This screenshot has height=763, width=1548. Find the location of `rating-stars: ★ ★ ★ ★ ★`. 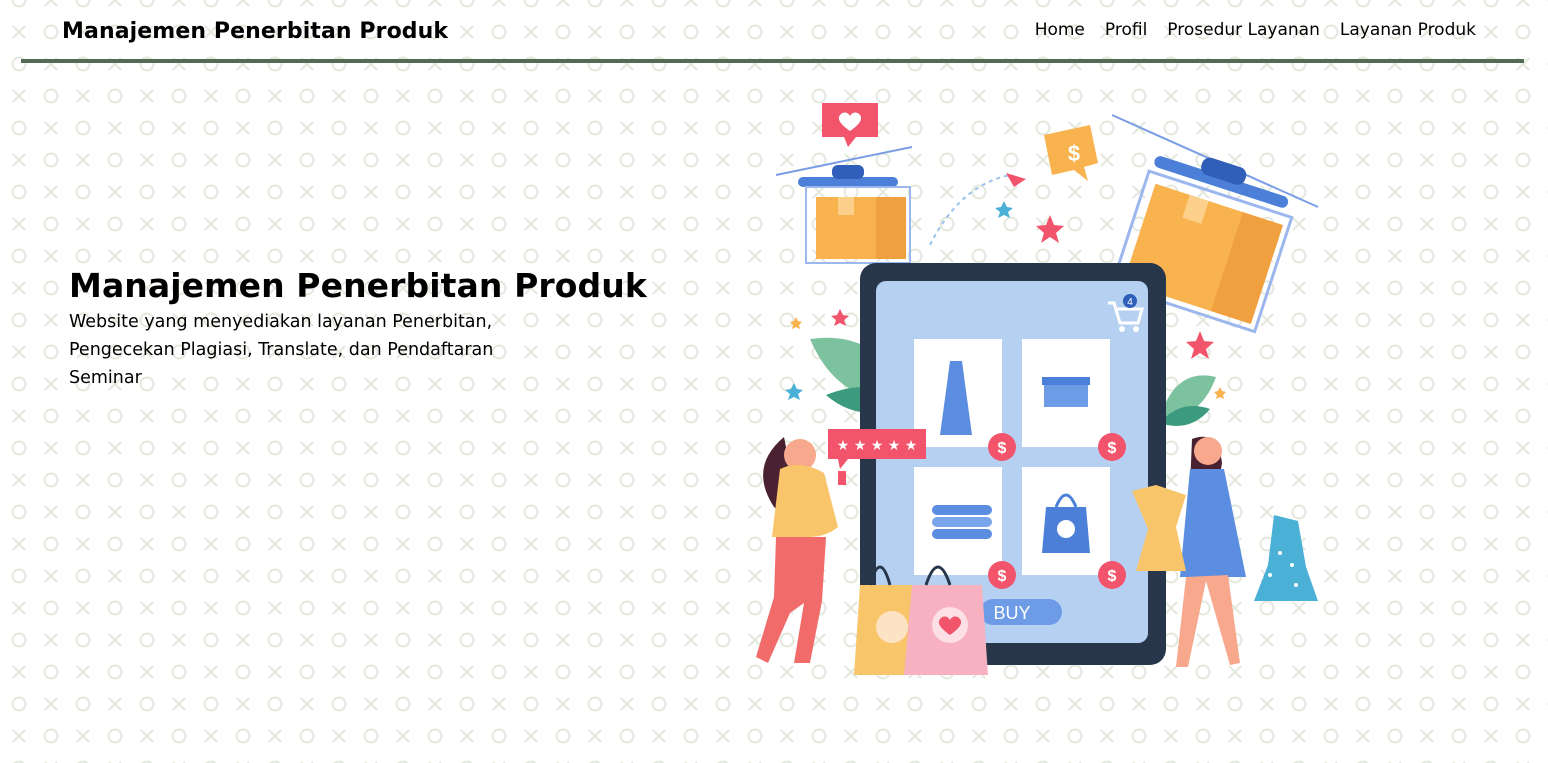

rating-stars: ★ ★ ★ ★ ★ is located at coordinates (877, 446).